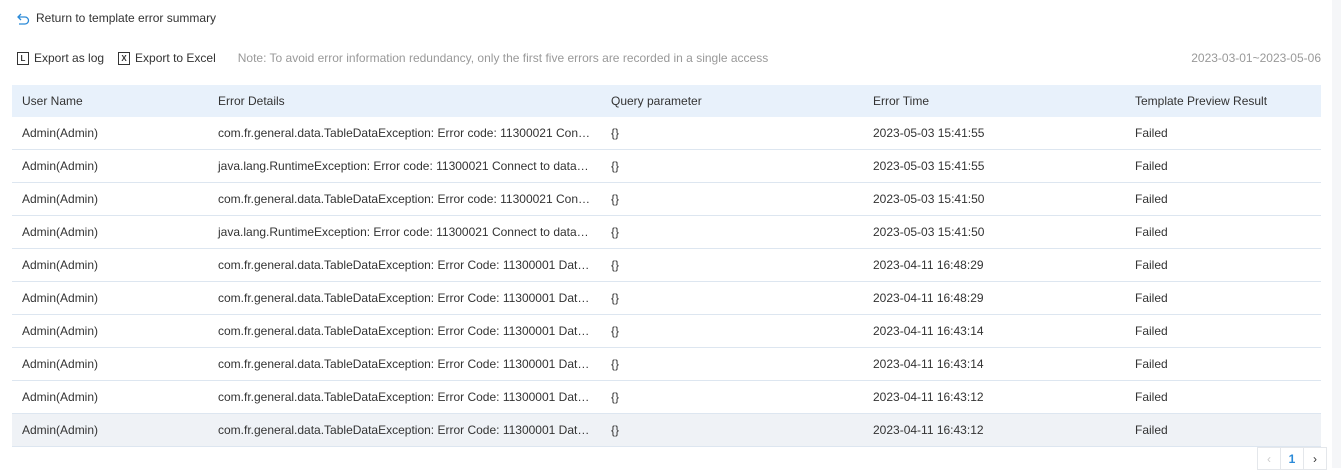 This screenshot has height=470, width=1341. Describe the element at coordinates (23, 58) in the screenshot. I see `log-icon: L` at that location.